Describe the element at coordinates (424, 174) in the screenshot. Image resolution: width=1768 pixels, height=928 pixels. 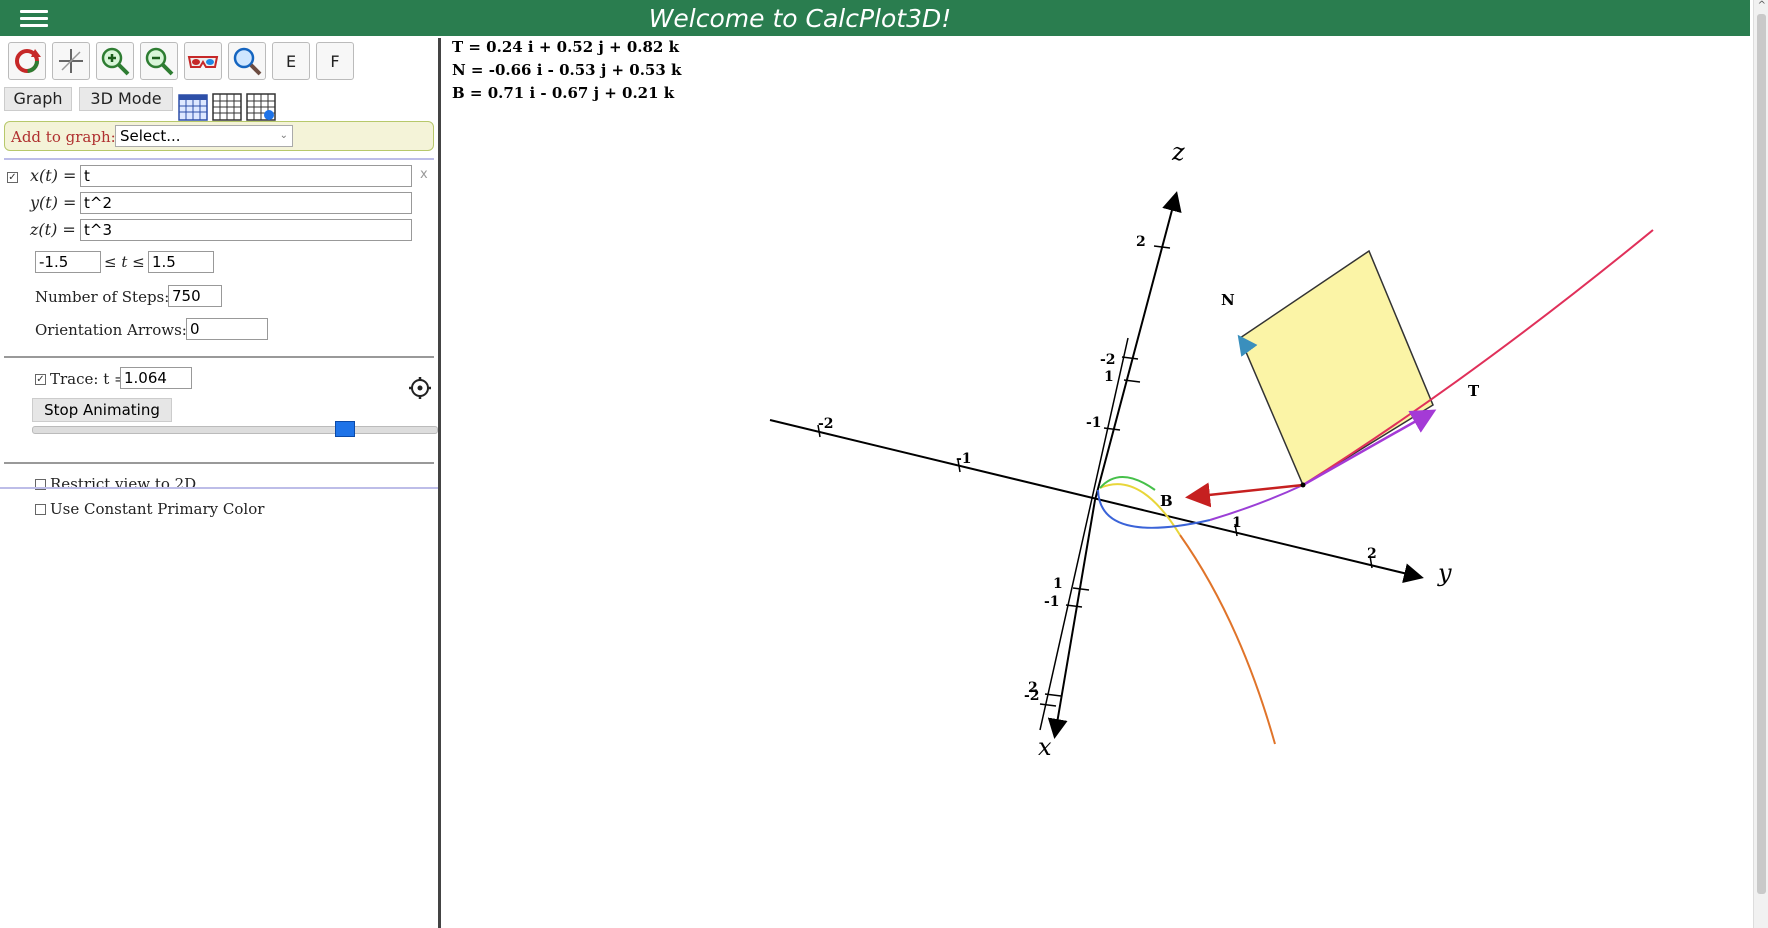
I see `remove-curve-icon: x` at that location.